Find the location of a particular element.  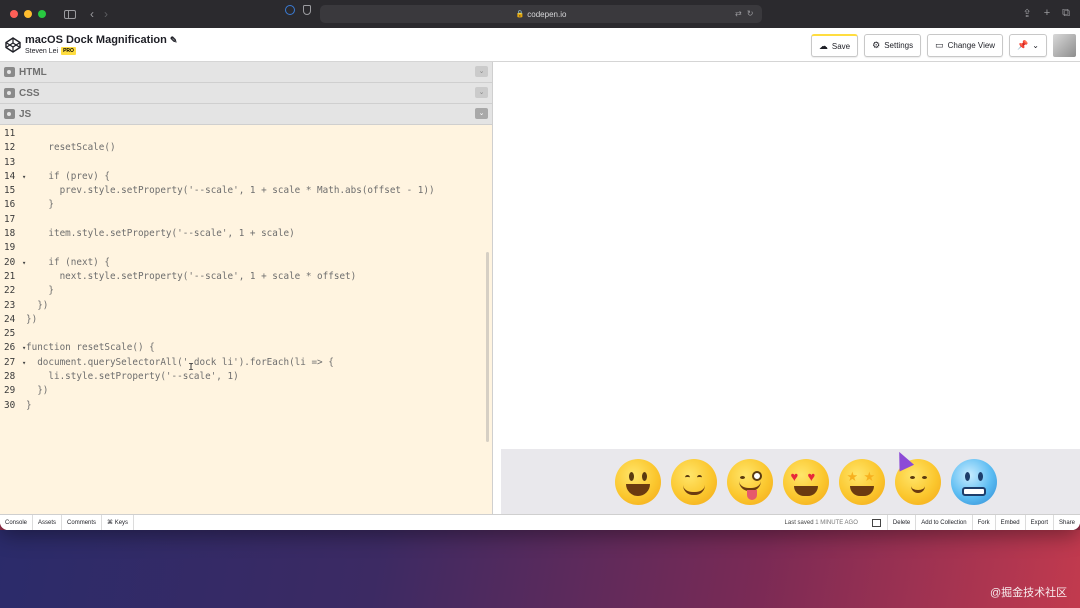

change-view-button: ▭ Change View is located at coordinates (965, 45).